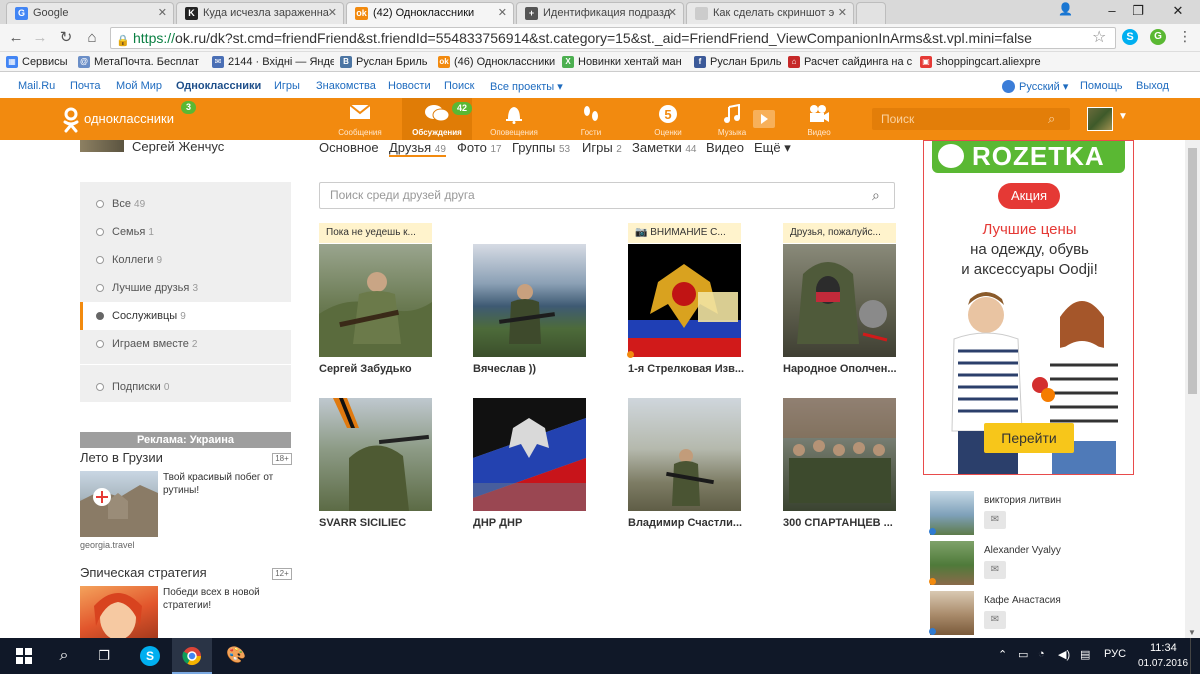 This screenshot has height=680, width=1200. What do you see at coordinates (1029, 438) in the screenshot?
I see `ad-cta-button: Перейти` at bounding box center [1029, 438].